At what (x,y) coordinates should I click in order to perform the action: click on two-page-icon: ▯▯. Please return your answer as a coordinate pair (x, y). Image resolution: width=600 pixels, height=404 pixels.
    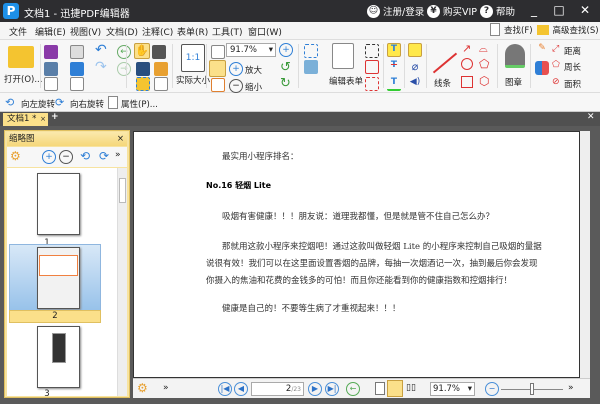
    Looking at the image, I should click on (411, 388).